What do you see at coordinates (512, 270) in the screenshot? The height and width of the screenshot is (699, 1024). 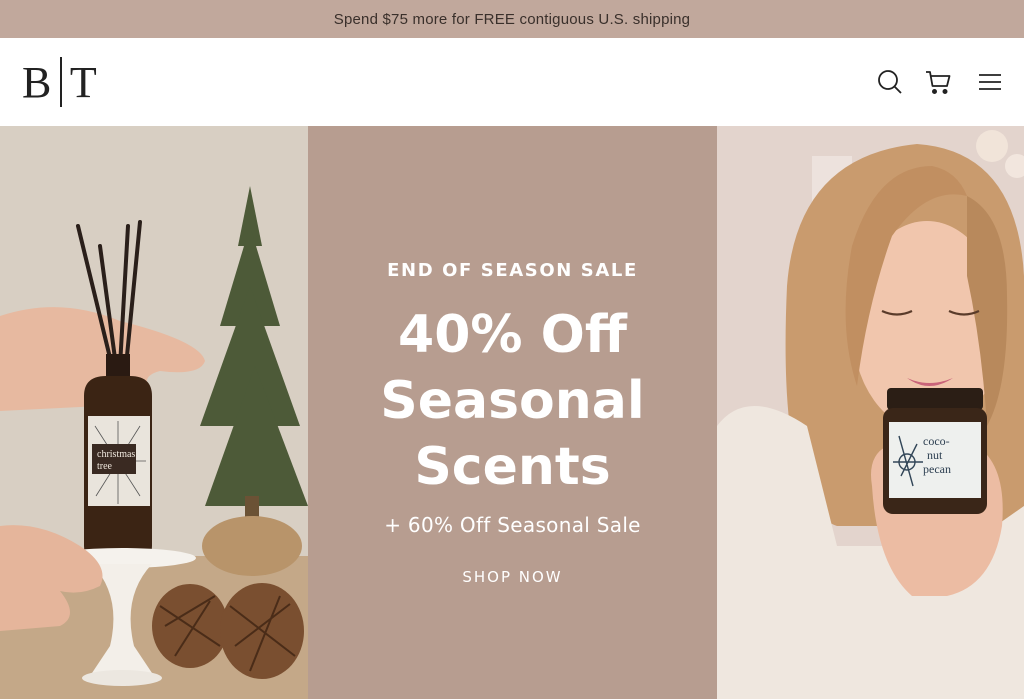 I see `promo-eyebrow: END OF SEASON SALE` at bounding box center [512, 270].